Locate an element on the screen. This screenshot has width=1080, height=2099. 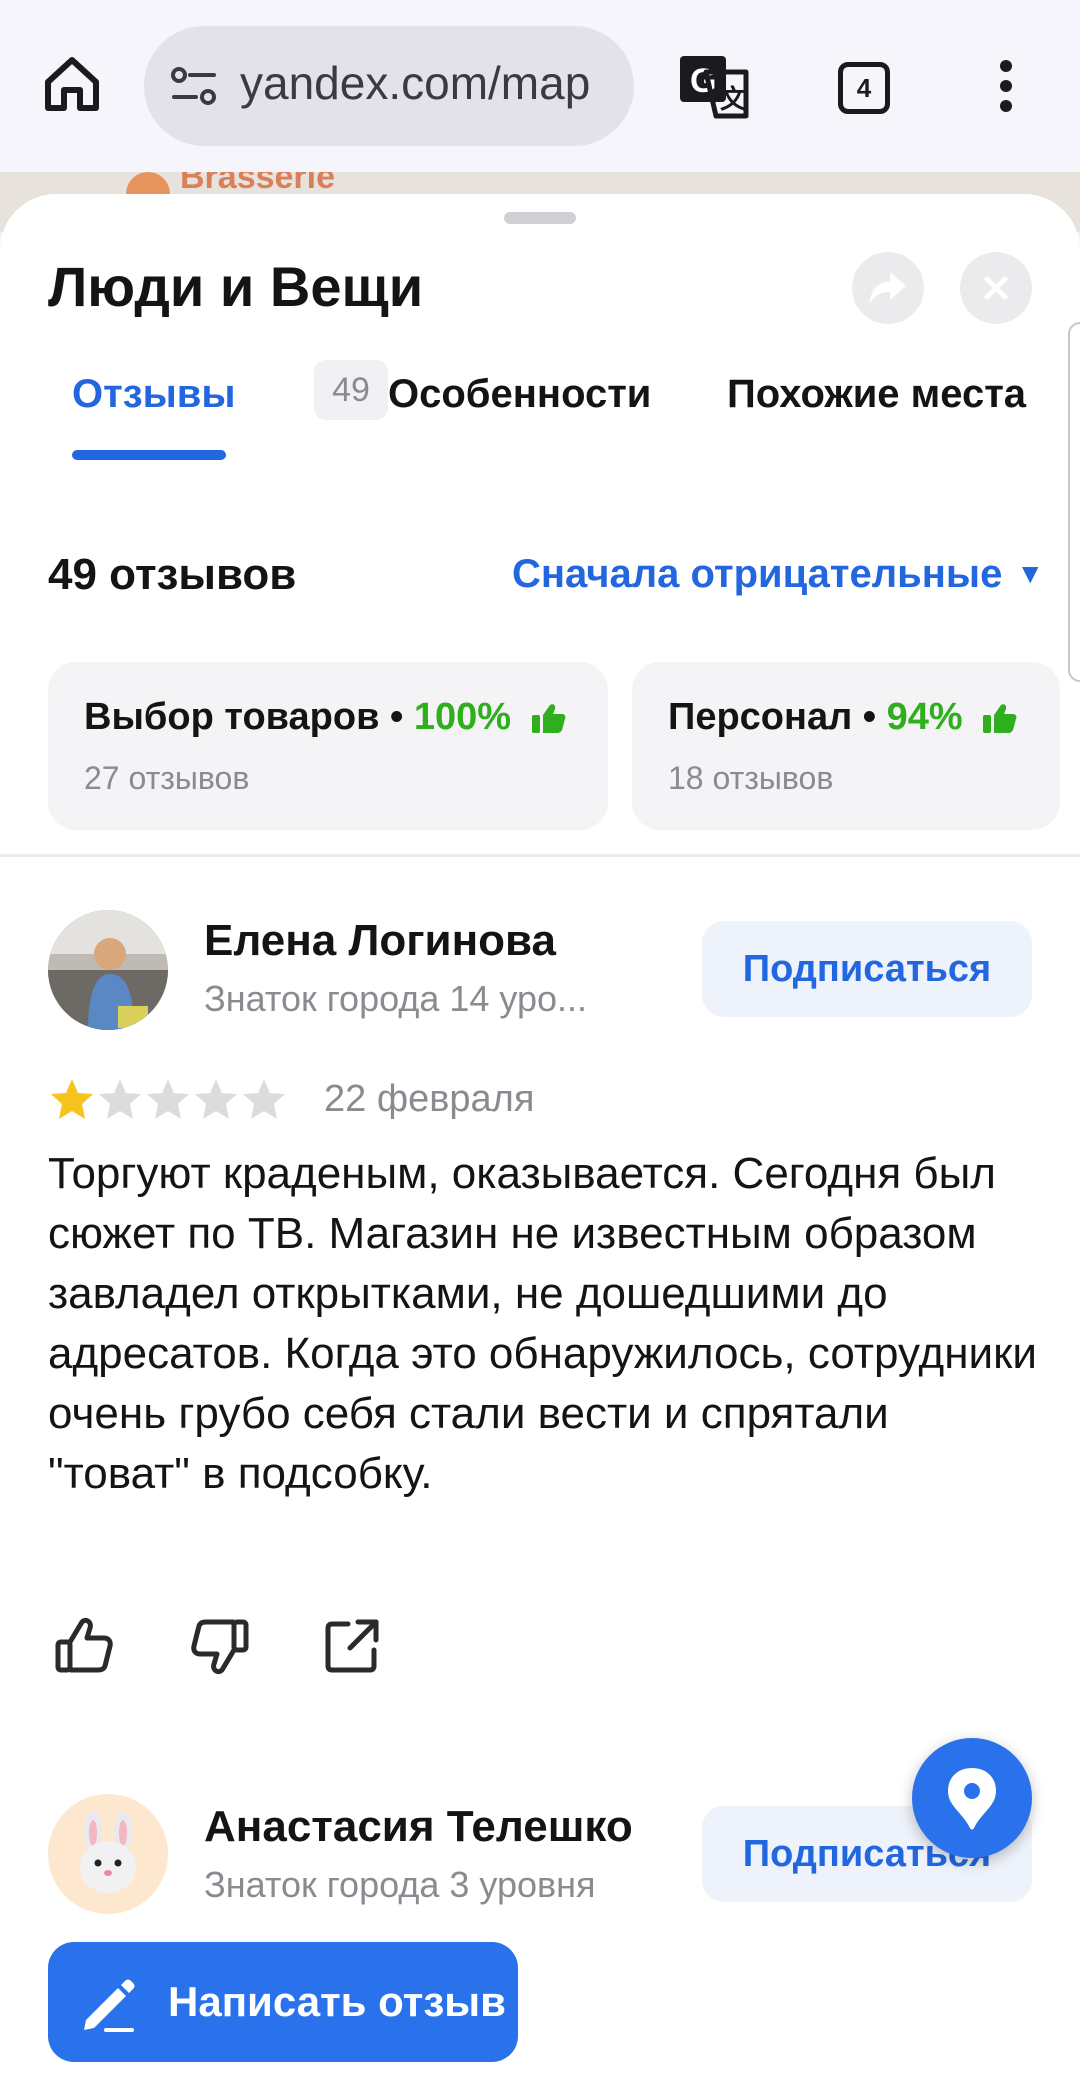
like-button is located at coordinates (84, 1646).